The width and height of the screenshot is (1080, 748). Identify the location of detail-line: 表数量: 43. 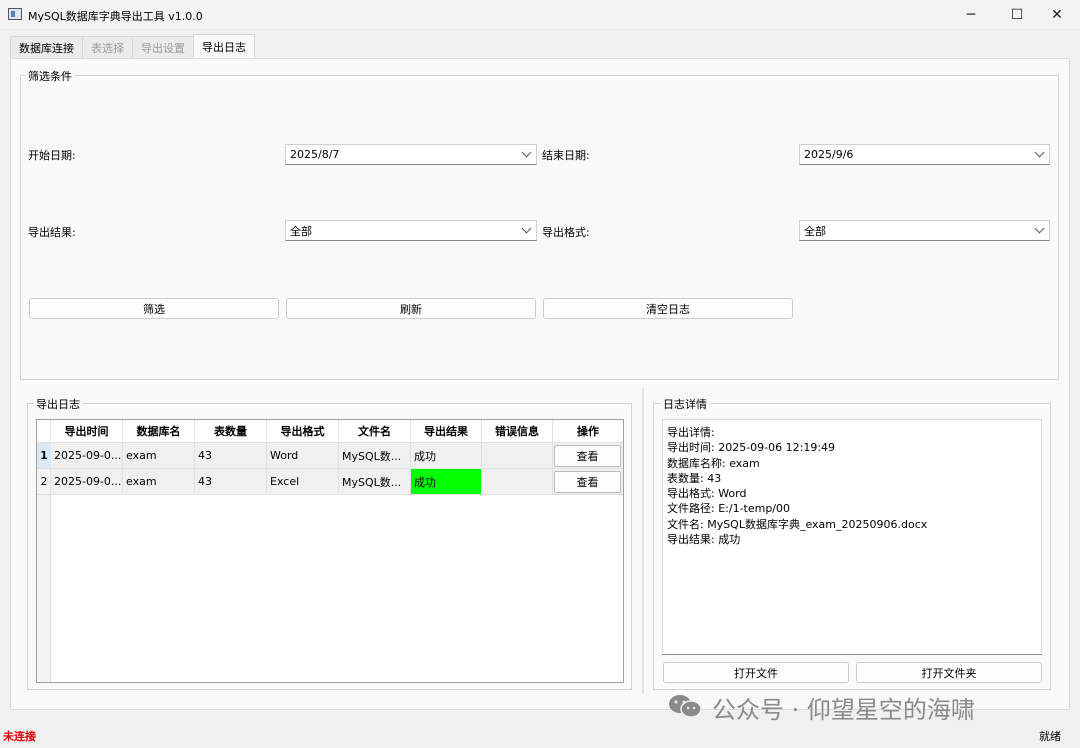
(694, 478).